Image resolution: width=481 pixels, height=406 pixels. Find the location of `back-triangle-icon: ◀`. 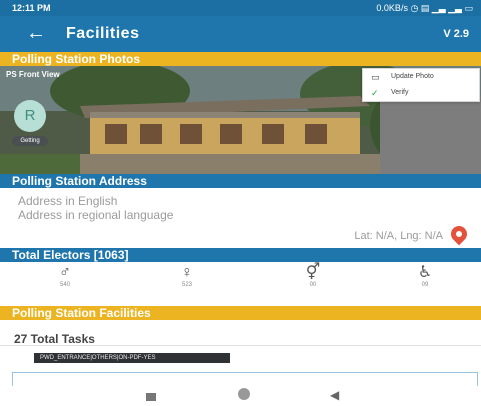

back-triangle-icon: ◀ is located at coordinates (334, 395).